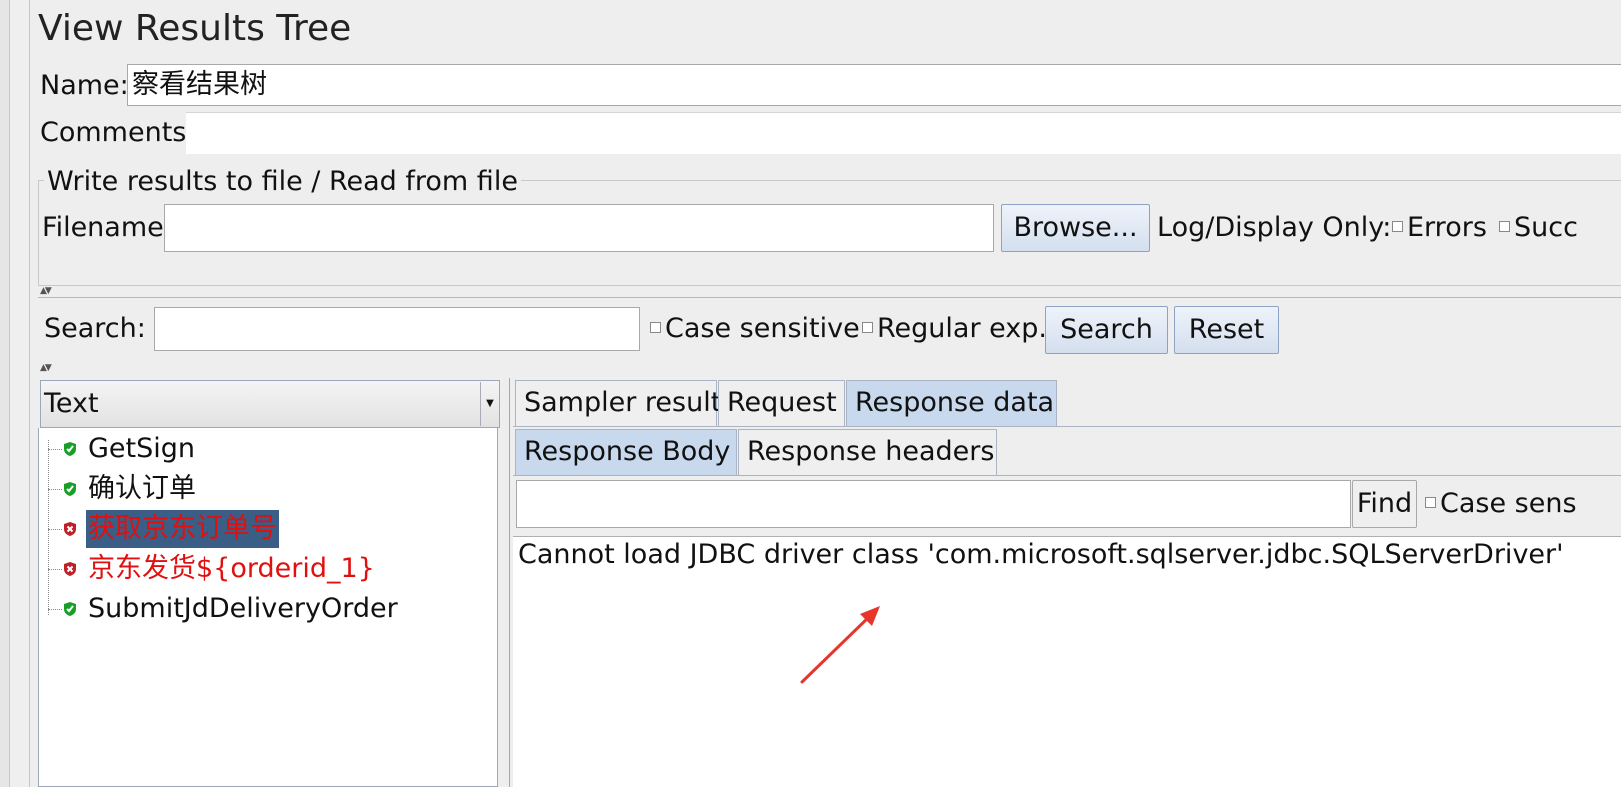 The width and height of the screenshot is (1621, 787). What do you see at coordinates (231, 568) in the screenshot?
I see `tree-item-label: 京东发货${orderid_1}` at bounding box center [231, 568].